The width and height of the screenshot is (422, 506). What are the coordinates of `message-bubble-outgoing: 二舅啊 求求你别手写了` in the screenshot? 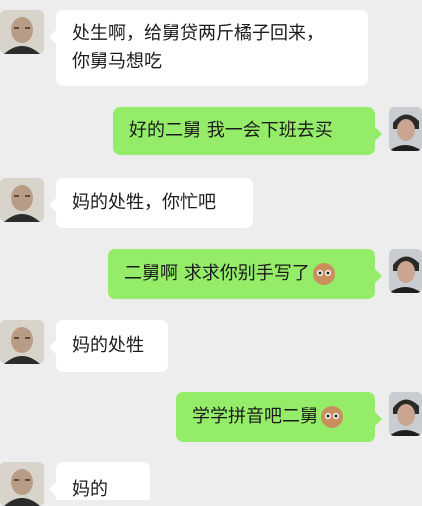 It's located at (245, 274).